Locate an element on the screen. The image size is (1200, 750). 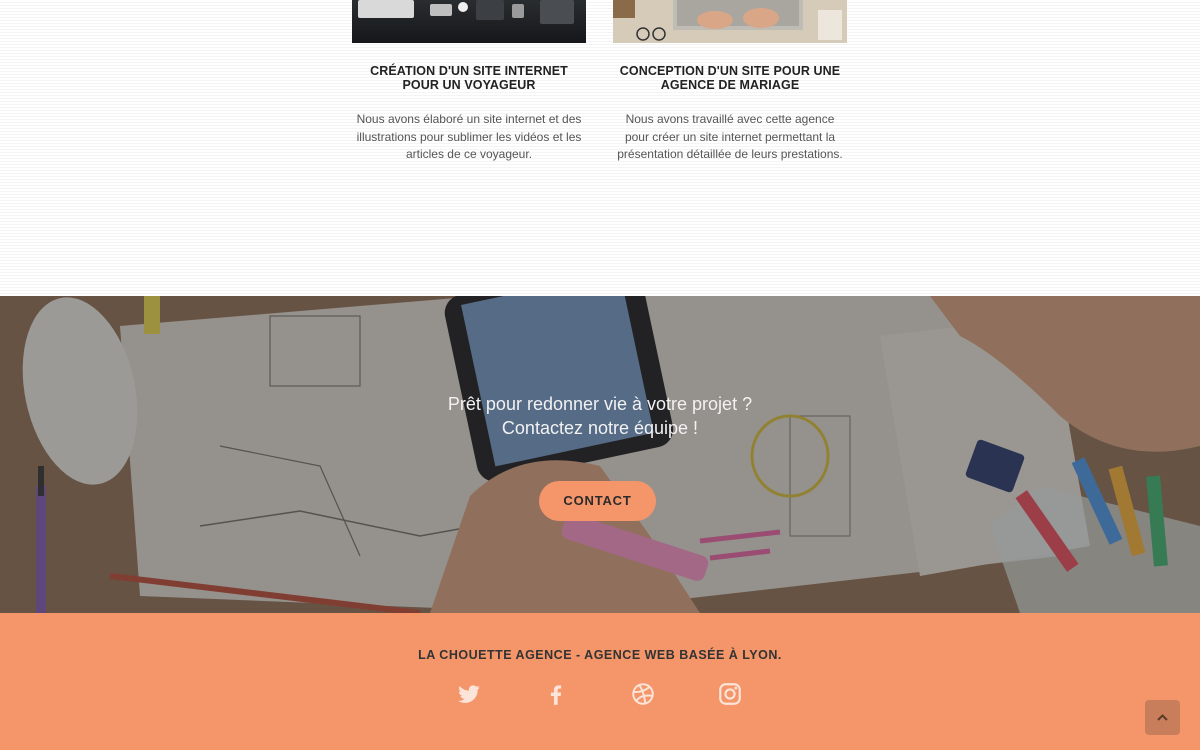
cta-line: Contactez notre équipe ! is located at coordinates (600, 428).